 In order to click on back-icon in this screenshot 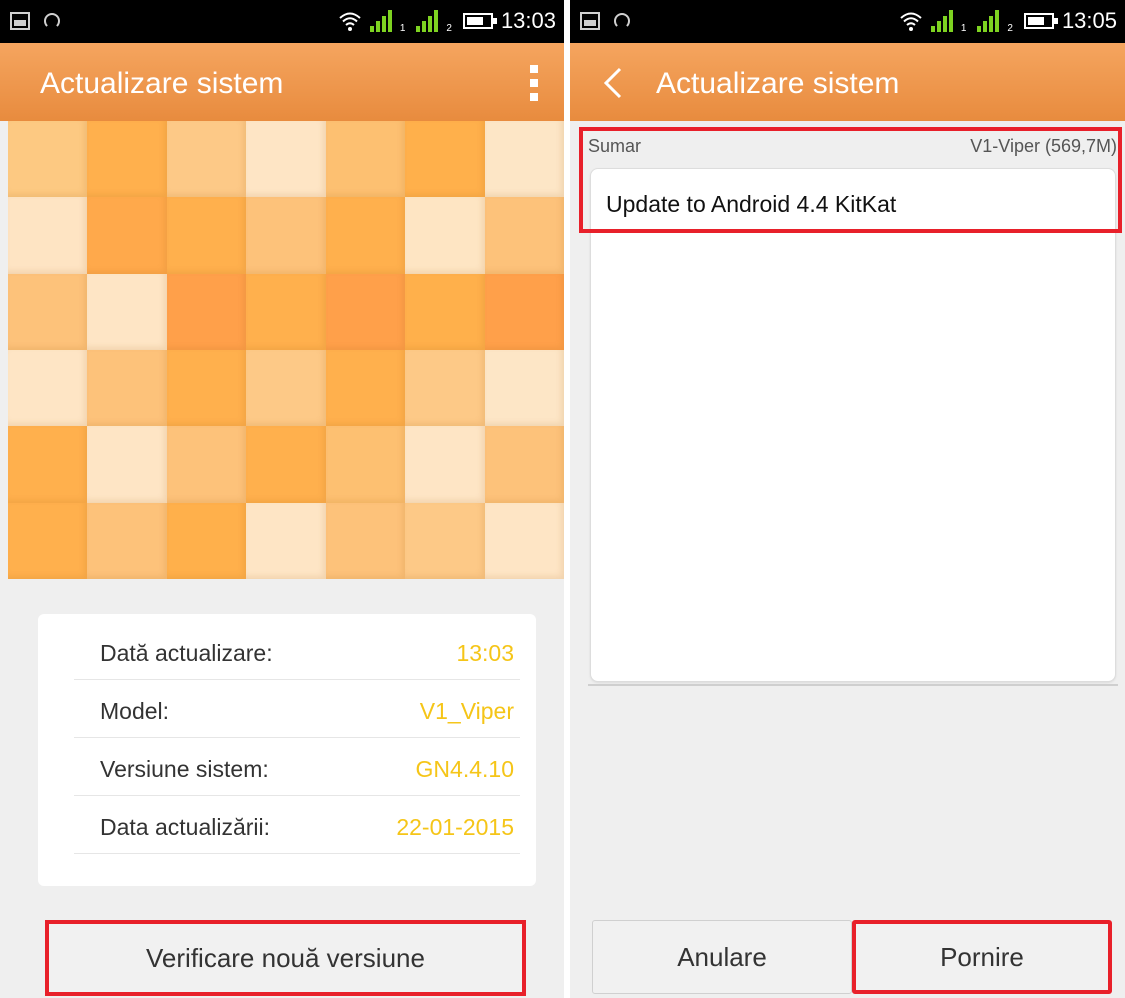, I will do `click(613, 83)`.